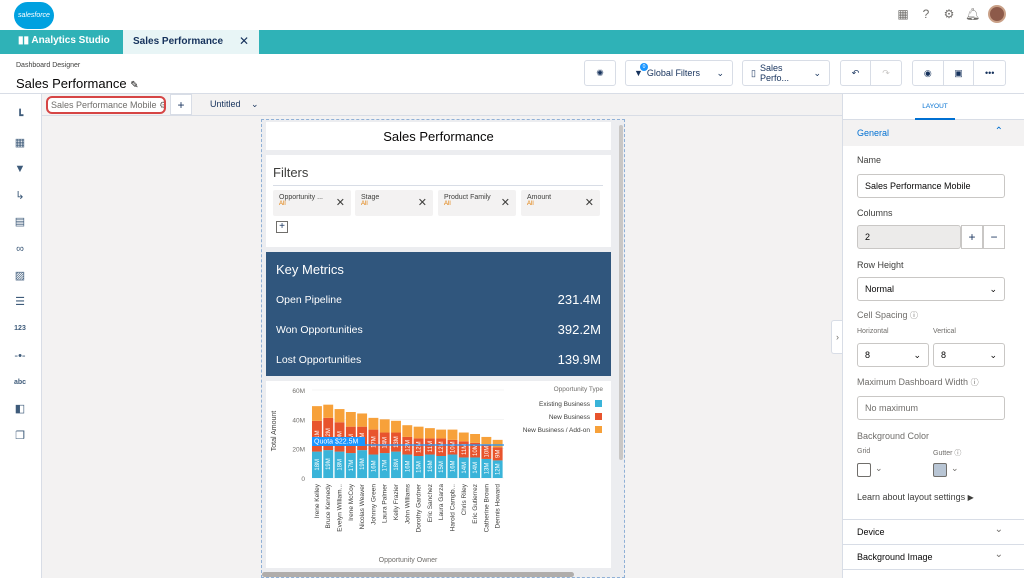  What do you see at coordinates (34, 15) in the screenshot?
I see `salesforce-logo: salesforce` at bounding box center [34, 15].